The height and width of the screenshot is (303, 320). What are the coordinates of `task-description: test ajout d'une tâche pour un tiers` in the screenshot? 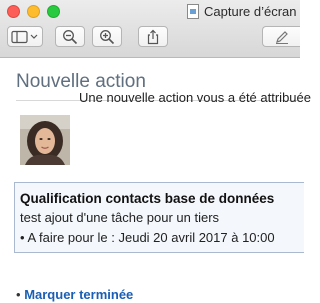 It's located at (120, 217).